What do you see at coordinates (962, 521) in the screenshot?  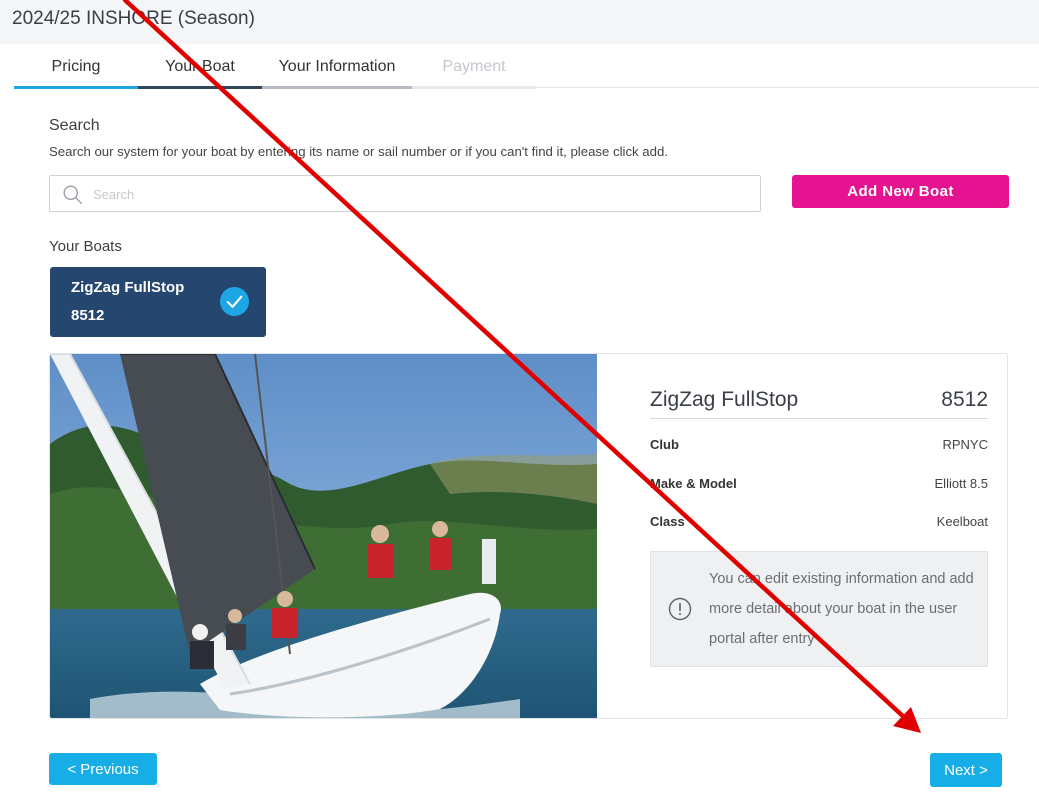 I see `class-value: Keelboat` at bounding box center [962, 521].